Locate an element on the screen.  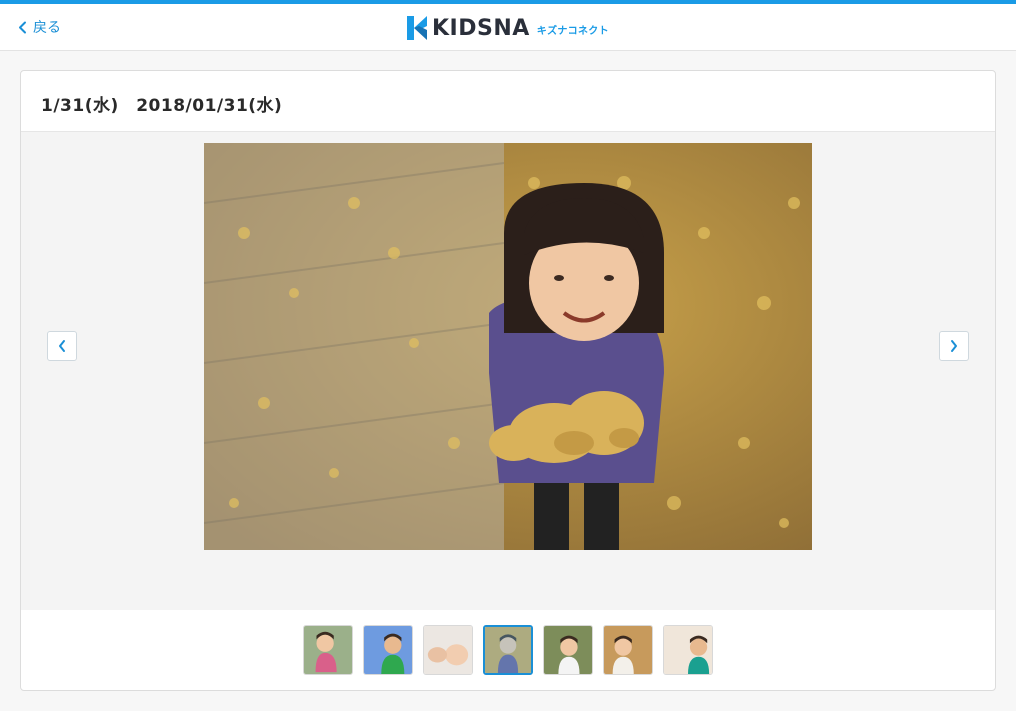
next-photo-button is located at coordinates (954, 346).